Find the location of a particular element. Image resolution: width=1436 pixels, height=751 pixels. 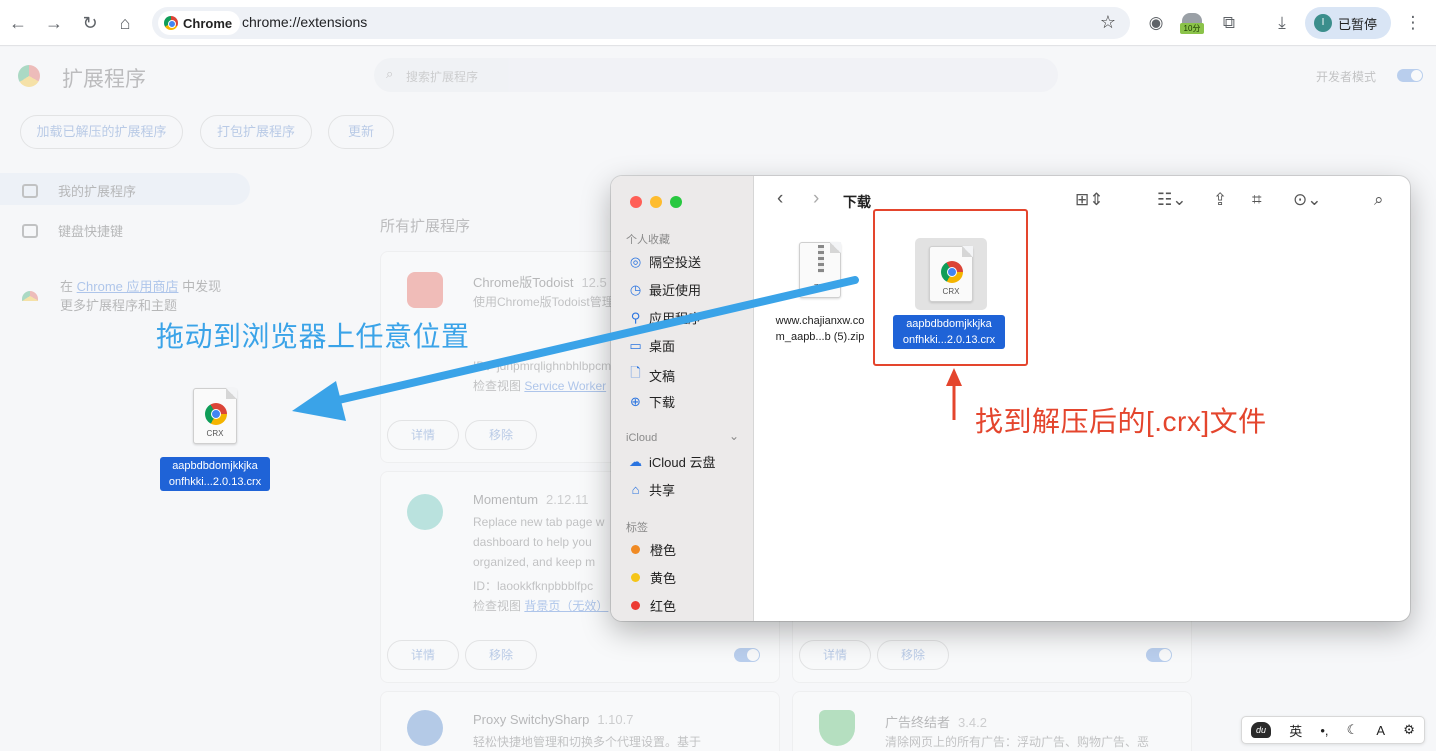

profile-status: 已暂停 is located at coordinates (1358, 24).